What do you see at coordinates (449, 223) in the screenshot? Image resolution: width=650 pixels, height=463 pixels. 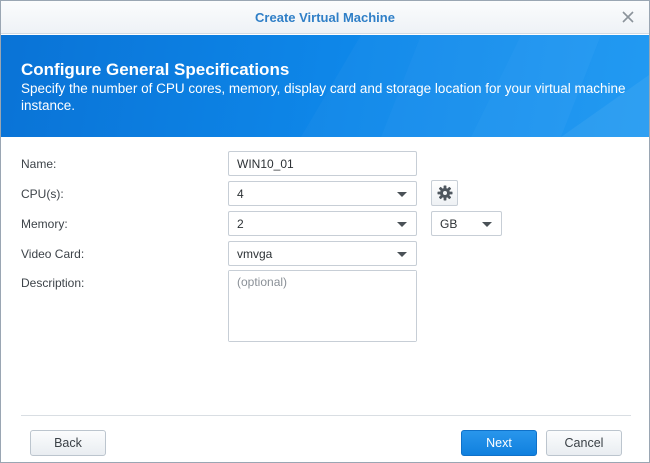 I see `memory-unit-value: GB` at bounding box center [449, 223].